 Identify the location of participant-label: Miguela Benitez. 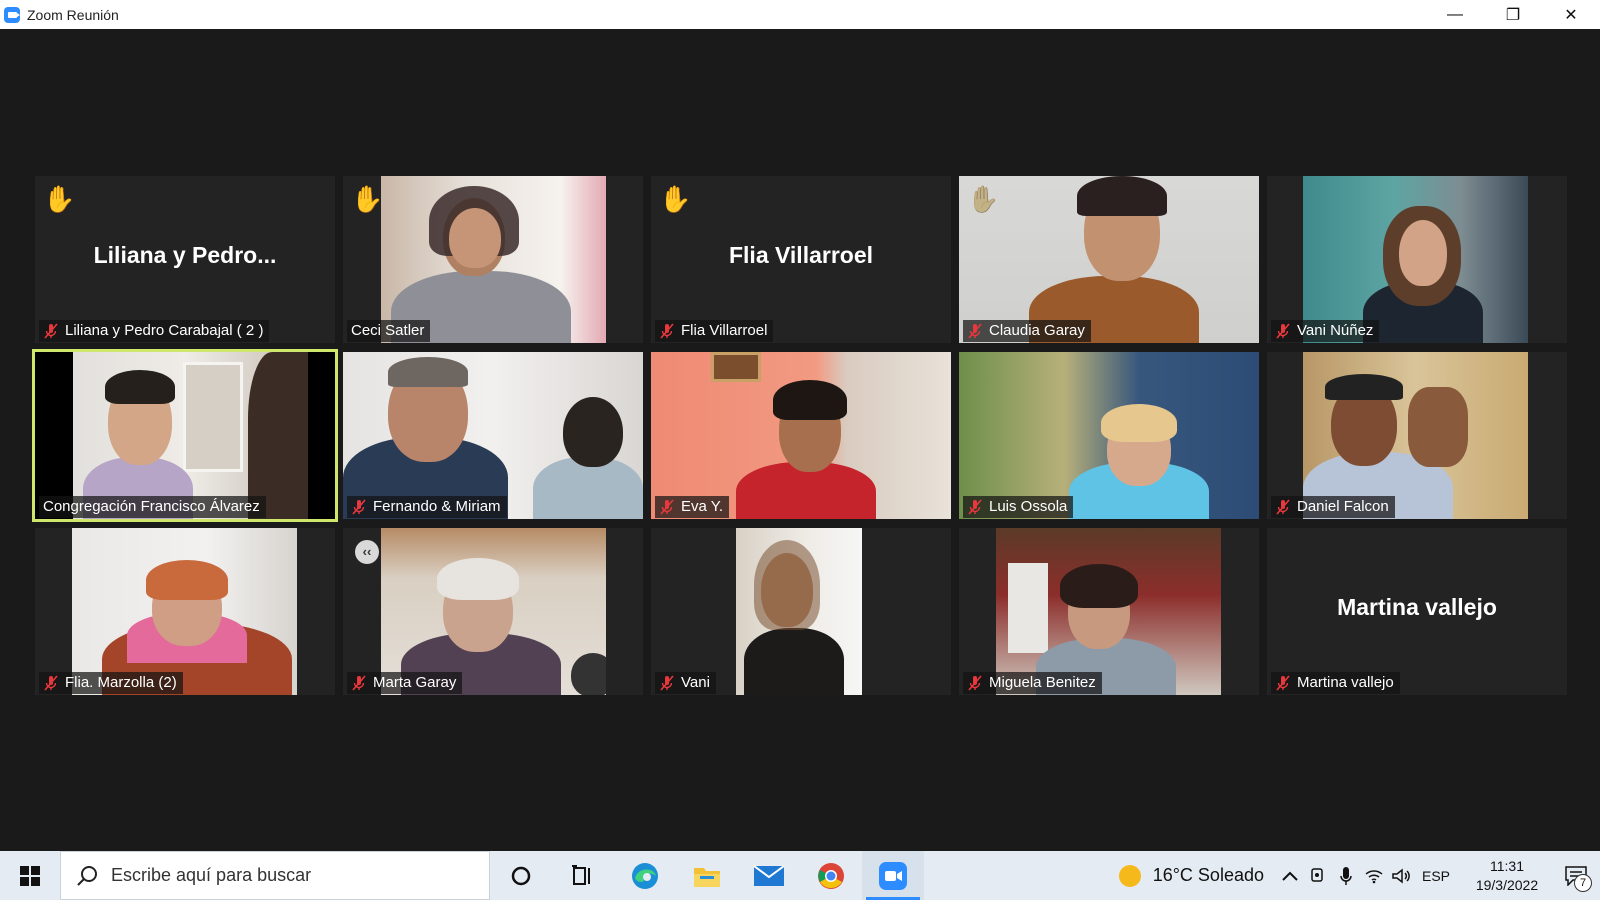
(1032, 683).